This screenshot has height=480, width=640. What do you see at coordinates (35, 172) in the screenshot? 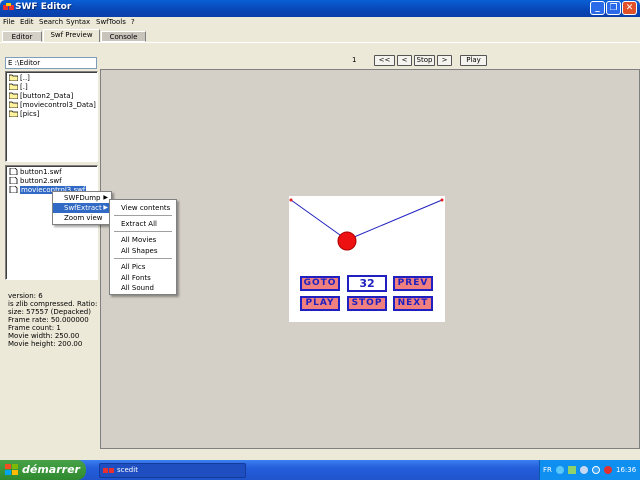
I see `file-item: button1.swf` at bounding box center [35, 172].